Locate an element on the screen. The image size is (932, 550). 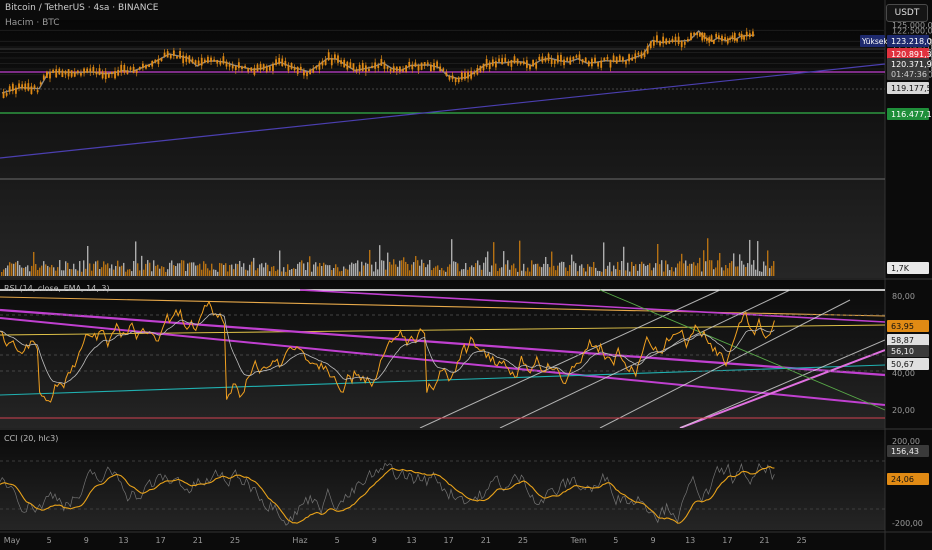
volume-tag: 1,7K is located at coordinates (900, 268).